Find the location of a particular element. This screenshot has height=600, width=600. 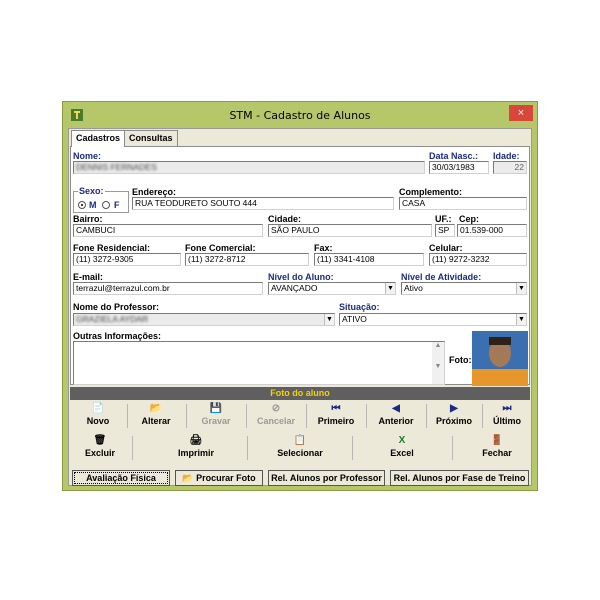

nivel-aluno-value: AVANÇADO is located at coordinates (294, 288).